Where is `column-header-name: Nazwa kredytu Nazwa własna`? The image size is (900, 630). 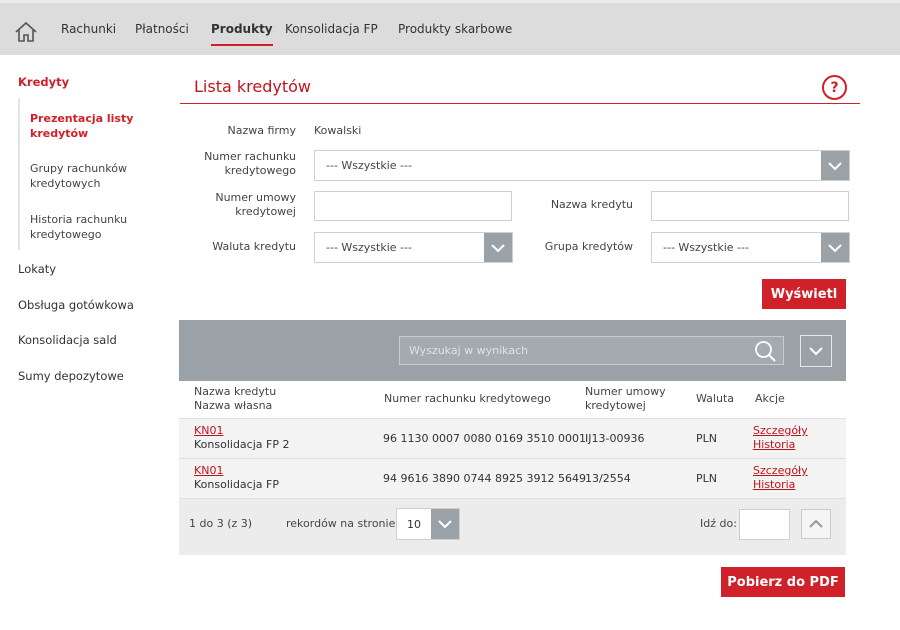 column-header-name: Nazwa kredytu Nazwa własna is located at coordinates (235, 399).